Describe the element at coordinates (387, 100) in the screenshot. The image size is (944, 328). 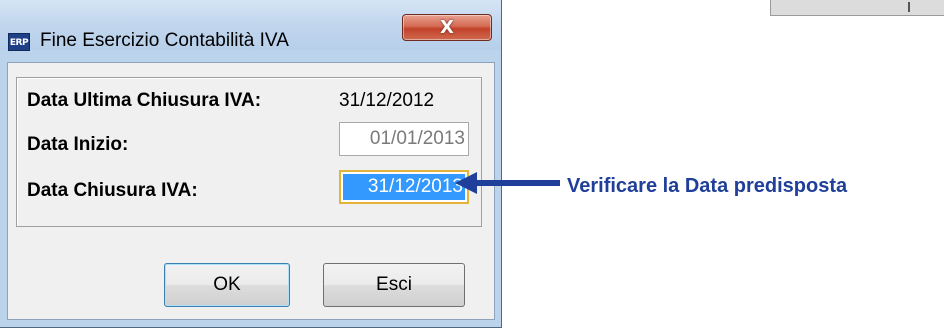
I see `last-close-value: 31/12/2012` at that location.